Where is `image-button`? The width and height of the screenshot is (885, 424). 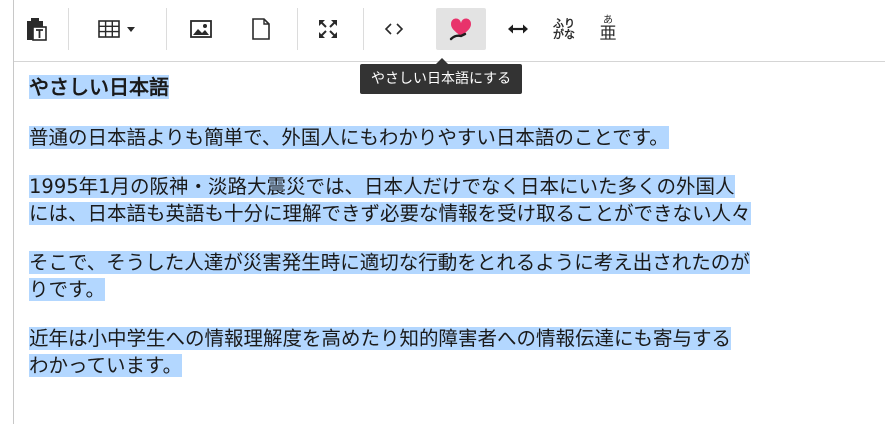 image-button is located at coordinates (201, 29).